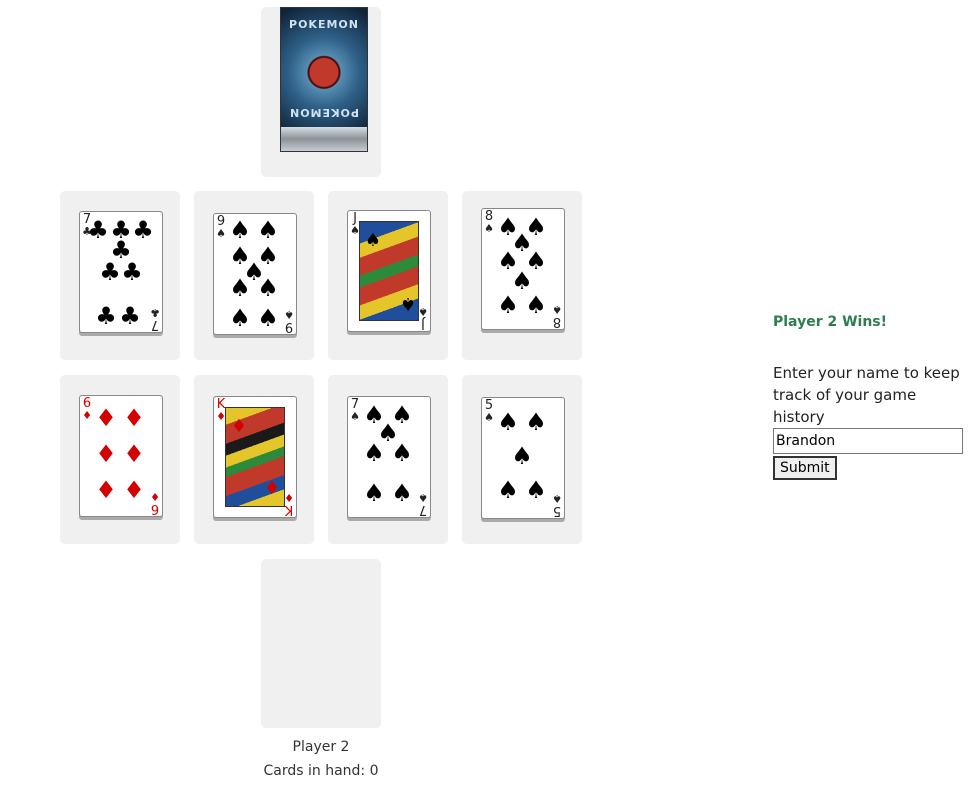 The height and width of the screenshot is (803, 975). I want to click on player-hand-slot, so click(321, 643).